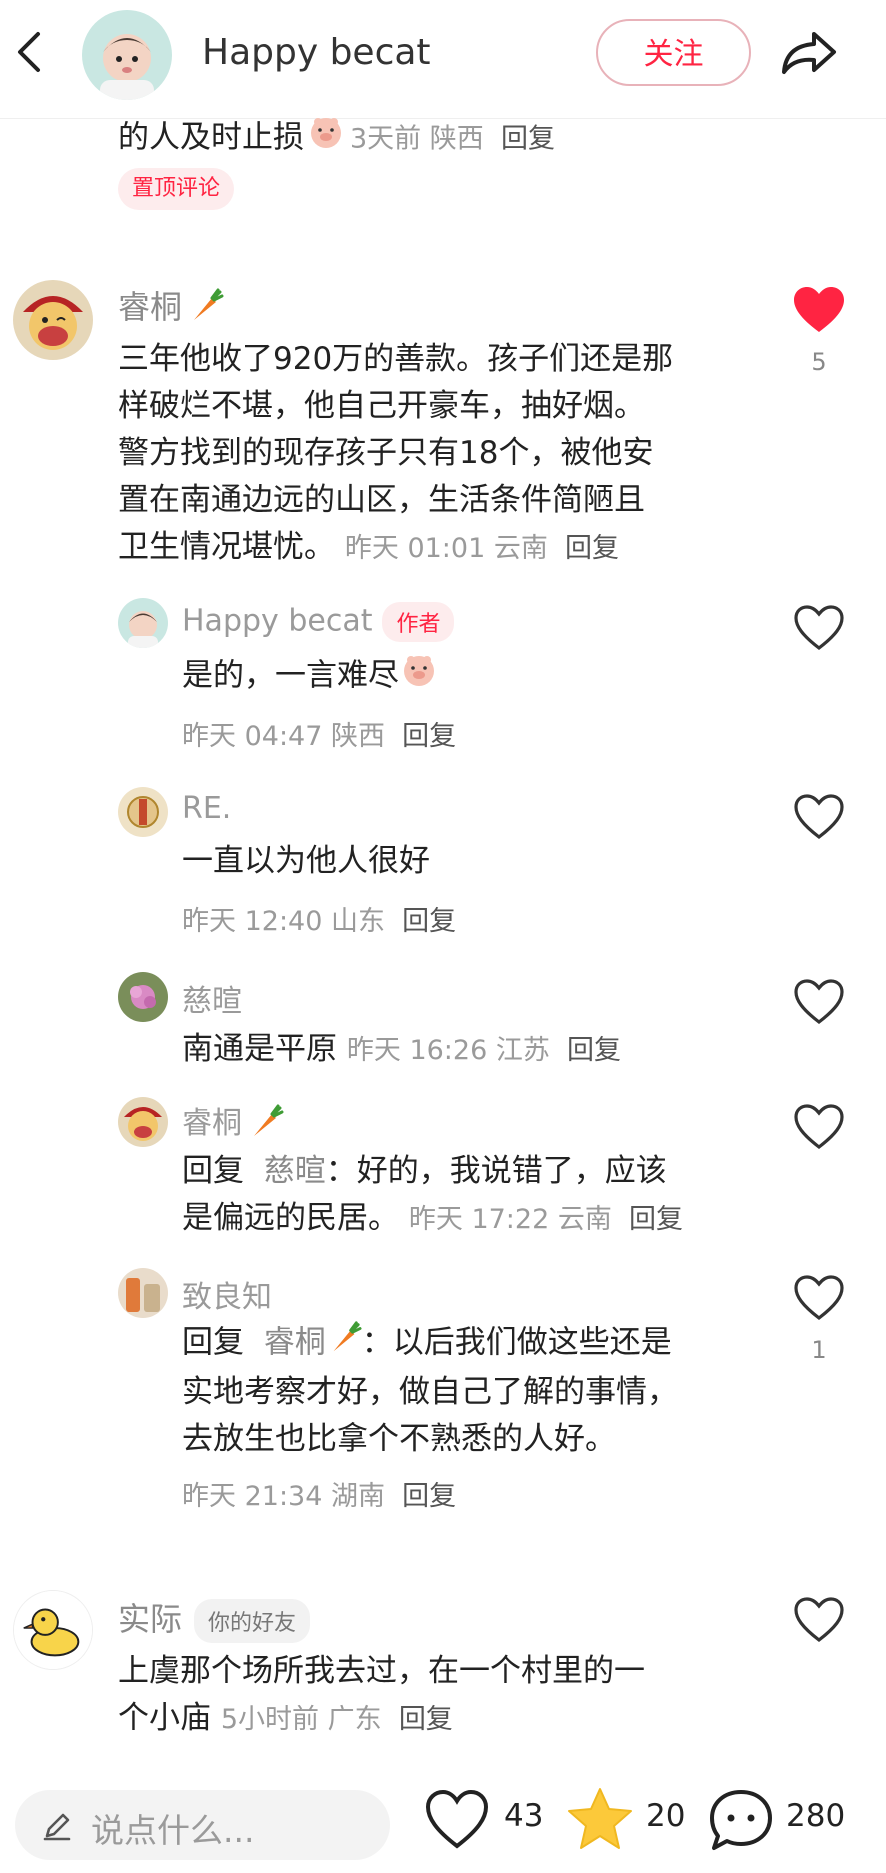 This screenshot has height=1873, width=886. What do you see at coordinates (673, 52) in the screenshot?
I see `follow-button: 关注` at bounding box center [673, 52].